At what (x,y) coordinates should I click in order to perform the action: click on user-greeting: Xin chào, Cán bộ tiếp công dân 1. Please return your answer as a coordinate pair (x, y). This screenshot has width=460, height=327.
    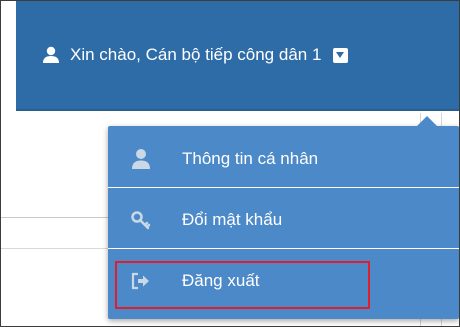
    Looking at the image, I should click on (196, 54).